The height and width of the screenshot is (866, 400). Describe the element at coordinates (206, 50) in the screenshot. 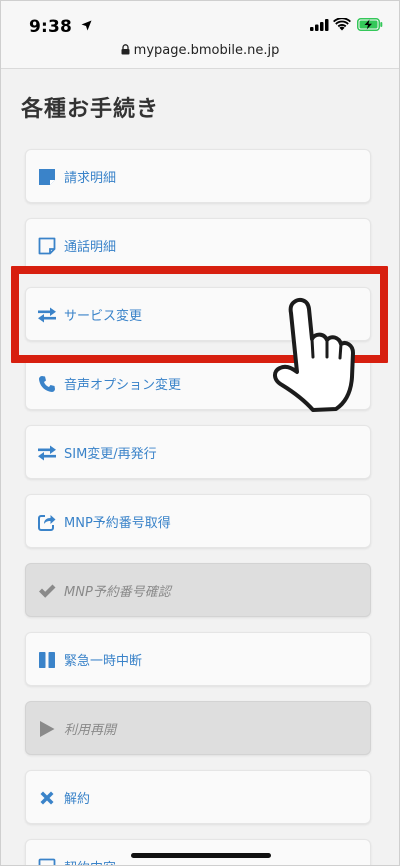

I see `url-text: mypage.bmobile.ne.jp` at that location.